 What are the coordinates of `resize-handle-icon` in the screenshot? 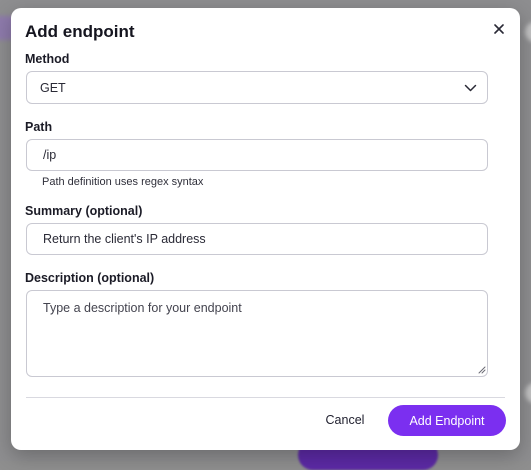 It's located at (481, 369).